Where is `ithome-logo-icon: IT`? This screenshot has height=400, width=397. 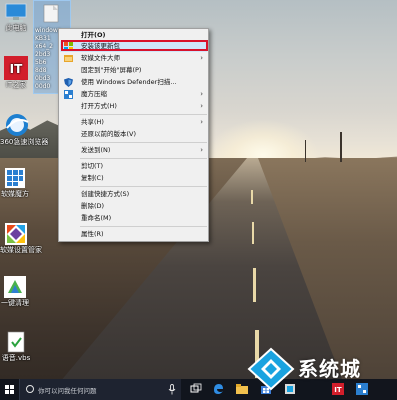
ithome-logo-icon: IT is located at coordinates (16, 68).